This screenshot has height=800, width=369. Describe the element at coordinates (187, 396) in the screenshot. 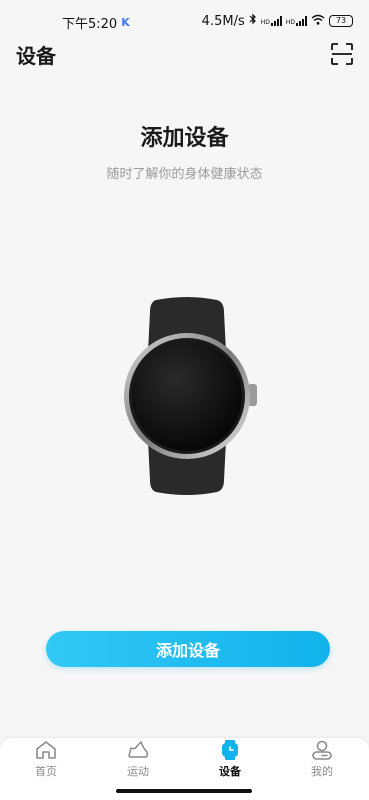

I see `smartwatch-illustration` at that location.